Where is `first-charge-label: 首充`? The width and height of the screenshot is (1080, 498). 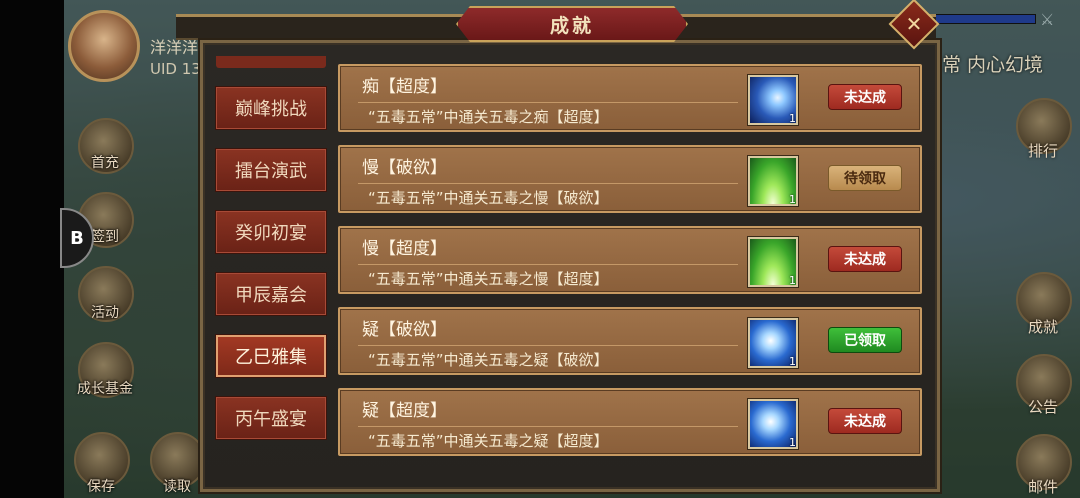
first-charge-label: 首充 is located at coordinates (105, 163).